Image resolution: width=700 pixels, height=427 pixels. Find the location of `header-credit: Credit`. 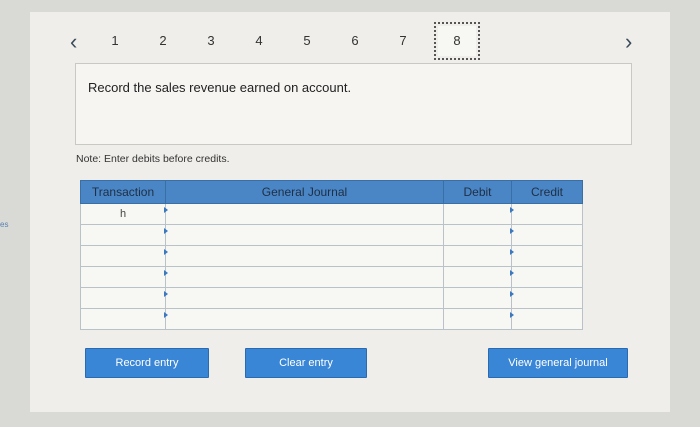

header-credit: Credit is located at coordinates (547, 192).